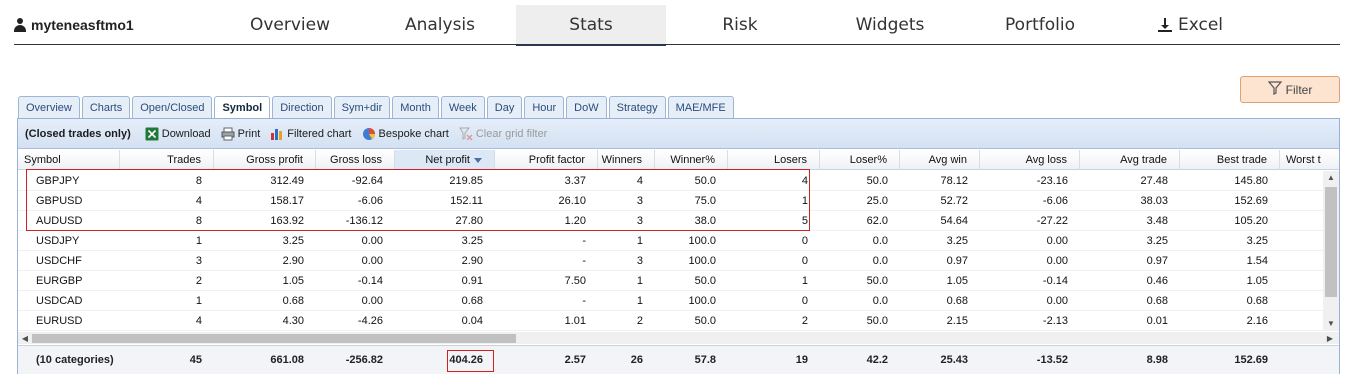  What do you see at coordinates (372, 241) in the screenshot?
I see `cell-gross-loss: 0.00` at bounding box center [372, 241].